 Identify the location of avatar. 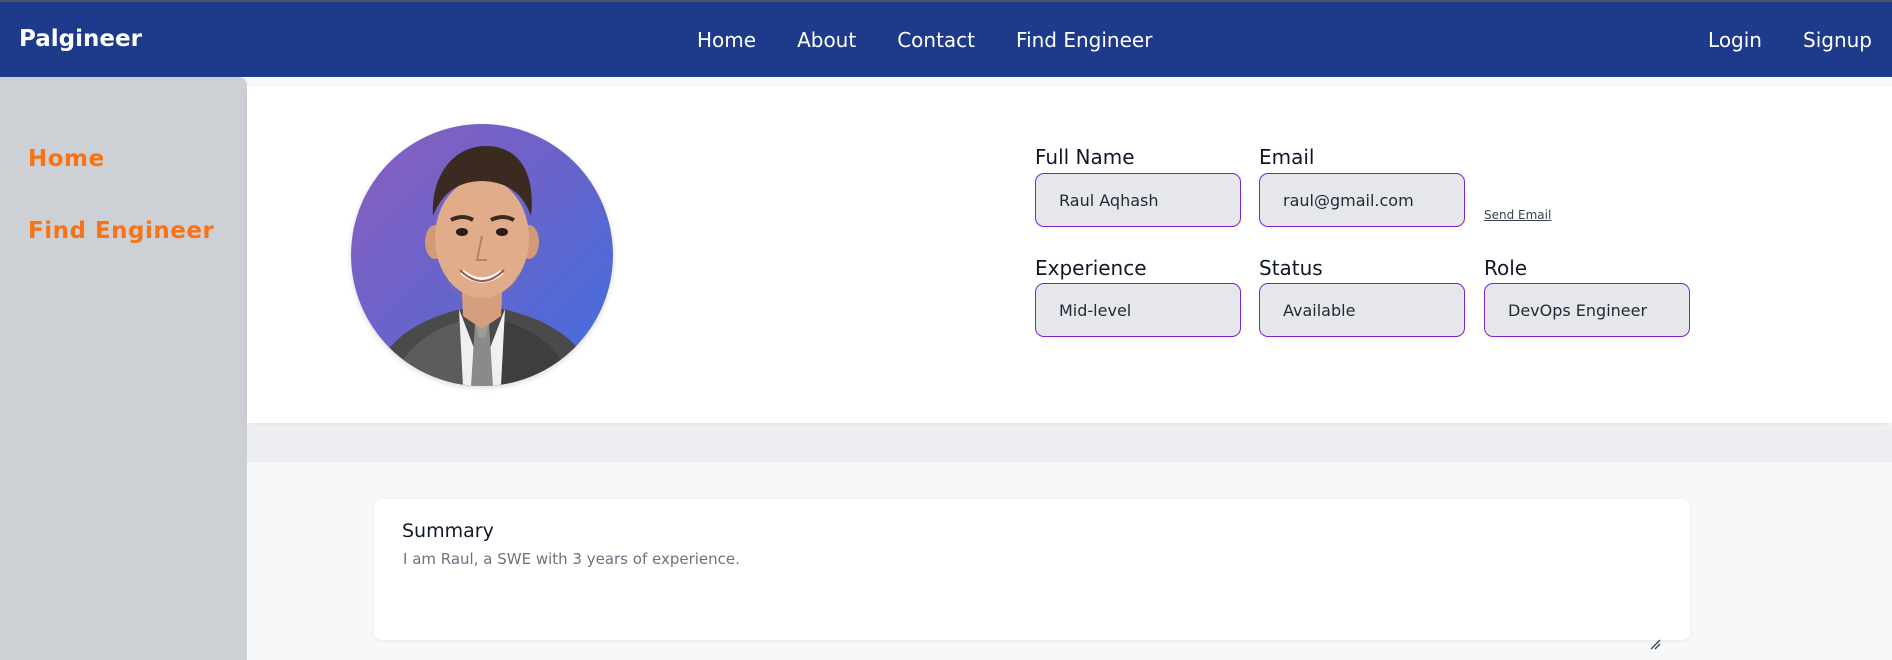
(482, 255).